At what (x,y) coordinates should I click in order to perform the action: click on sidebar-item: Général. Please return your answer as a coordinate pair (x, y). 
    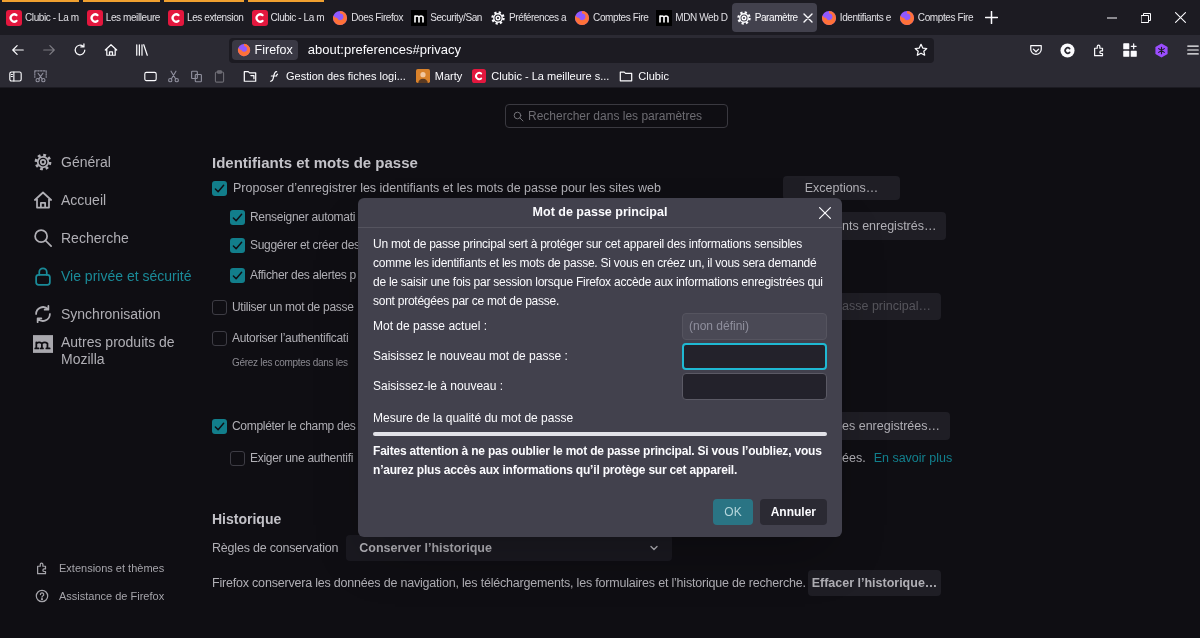
    Looking at the image, I should click on (122, 162).